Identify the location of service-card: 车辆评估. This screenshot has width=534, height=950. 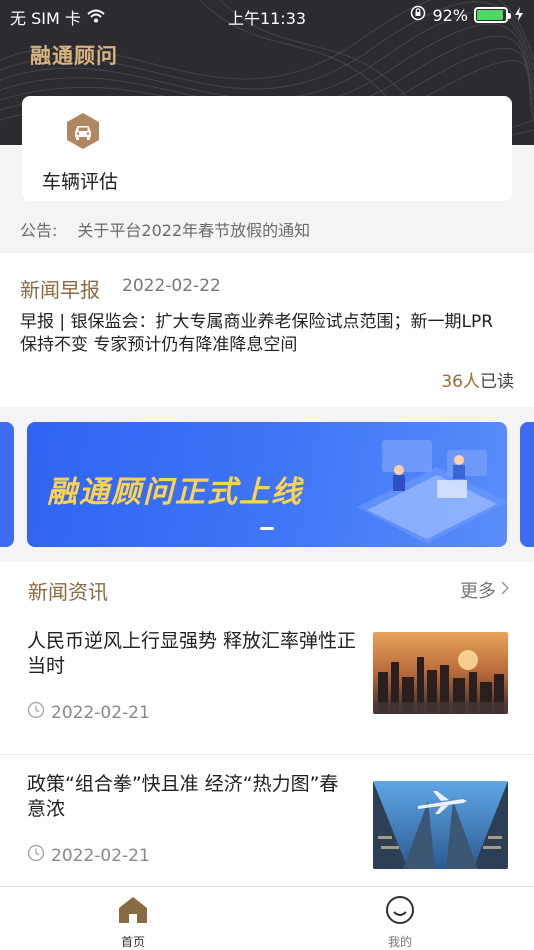
(267, 148).